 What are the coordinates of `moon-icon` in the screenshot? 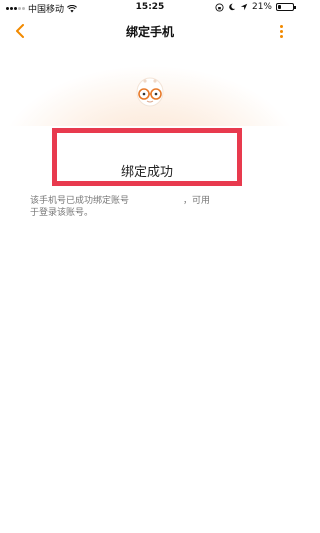 It's located at (232, 7).